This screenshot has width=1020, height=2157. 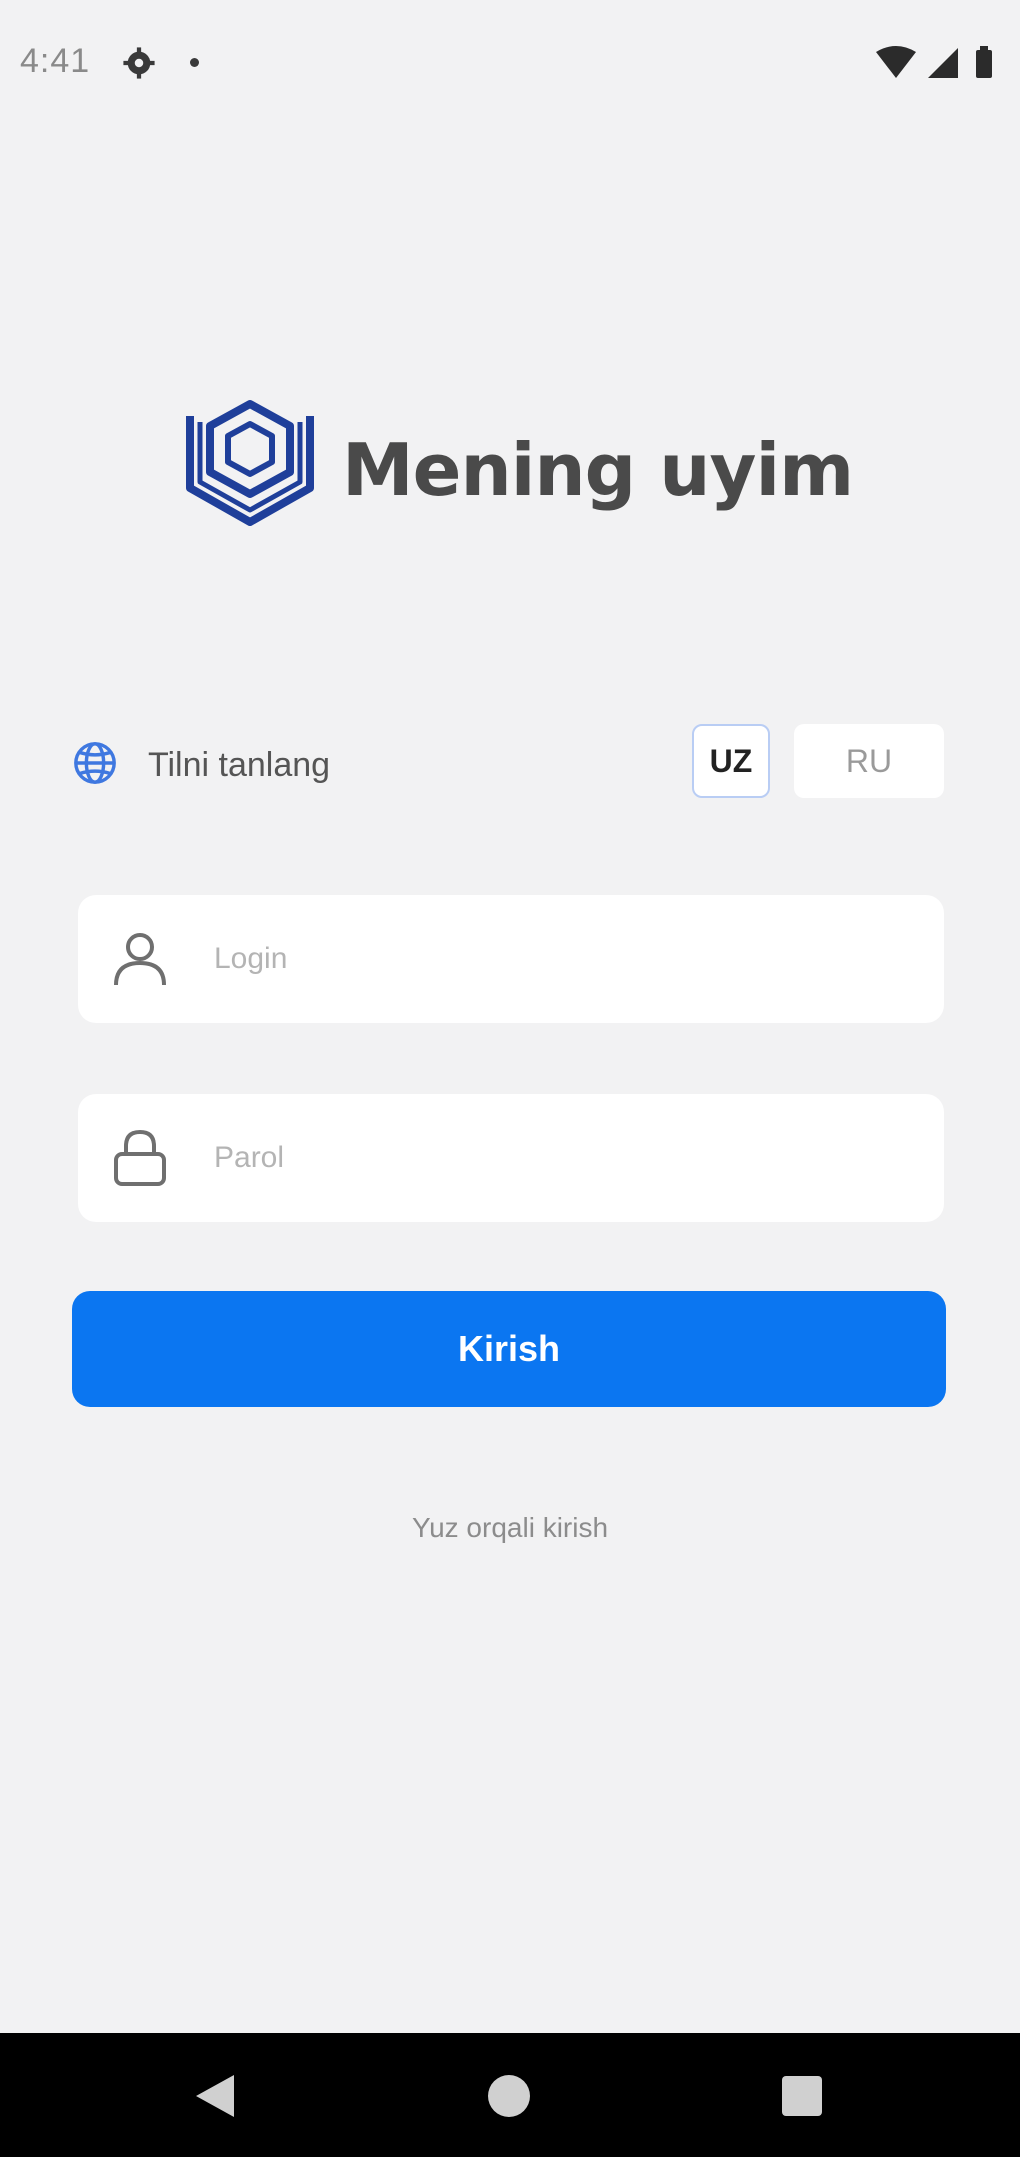 What do you see at coordinates (95, 763) in the screenshot?
I see `globe-icon` at bounding box center [95, 763].